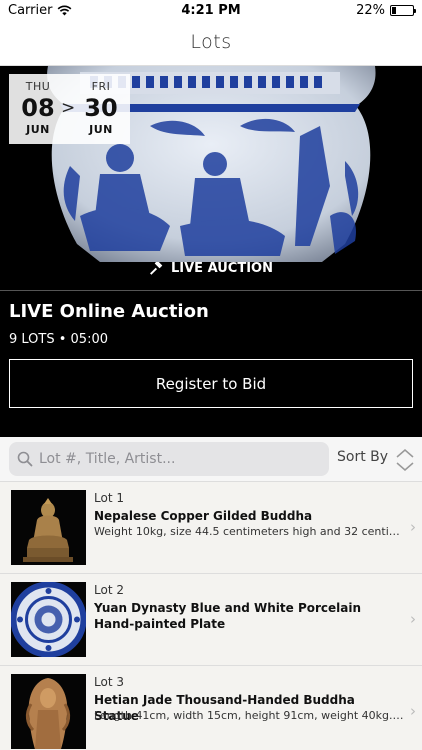  I want to click on live-auction-tag: LIVE AUCTION, so click(211, 268).